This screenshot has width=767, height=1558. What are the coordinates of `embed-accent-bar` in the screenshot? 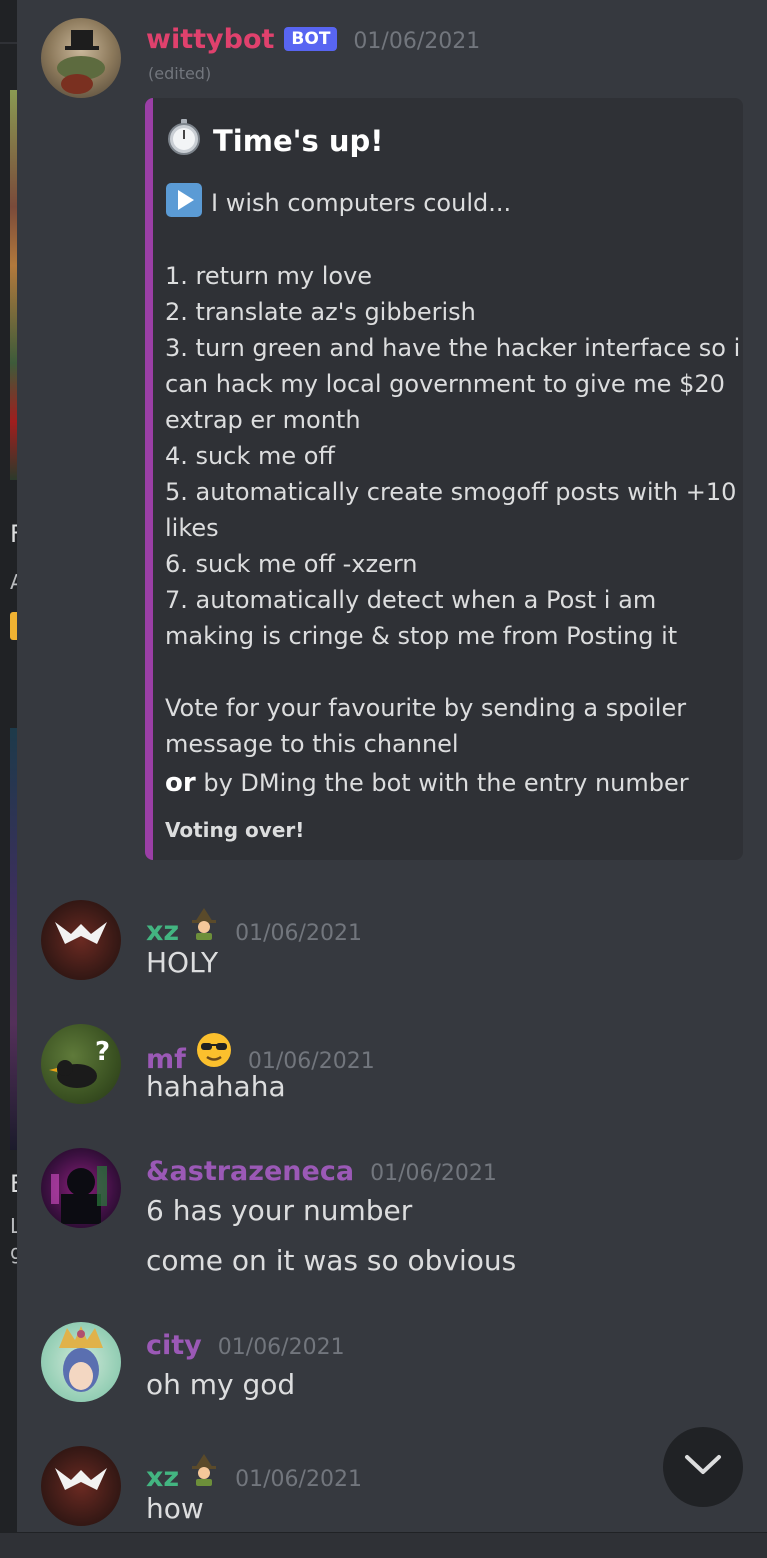 It's located at (149, 479).